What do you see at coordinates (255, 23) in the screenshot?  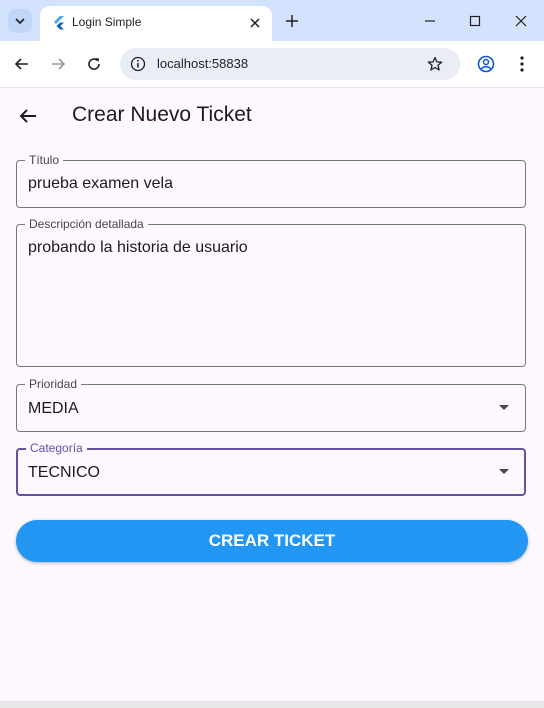 I see `tab-close-icon` at bounding box center [255, 23].